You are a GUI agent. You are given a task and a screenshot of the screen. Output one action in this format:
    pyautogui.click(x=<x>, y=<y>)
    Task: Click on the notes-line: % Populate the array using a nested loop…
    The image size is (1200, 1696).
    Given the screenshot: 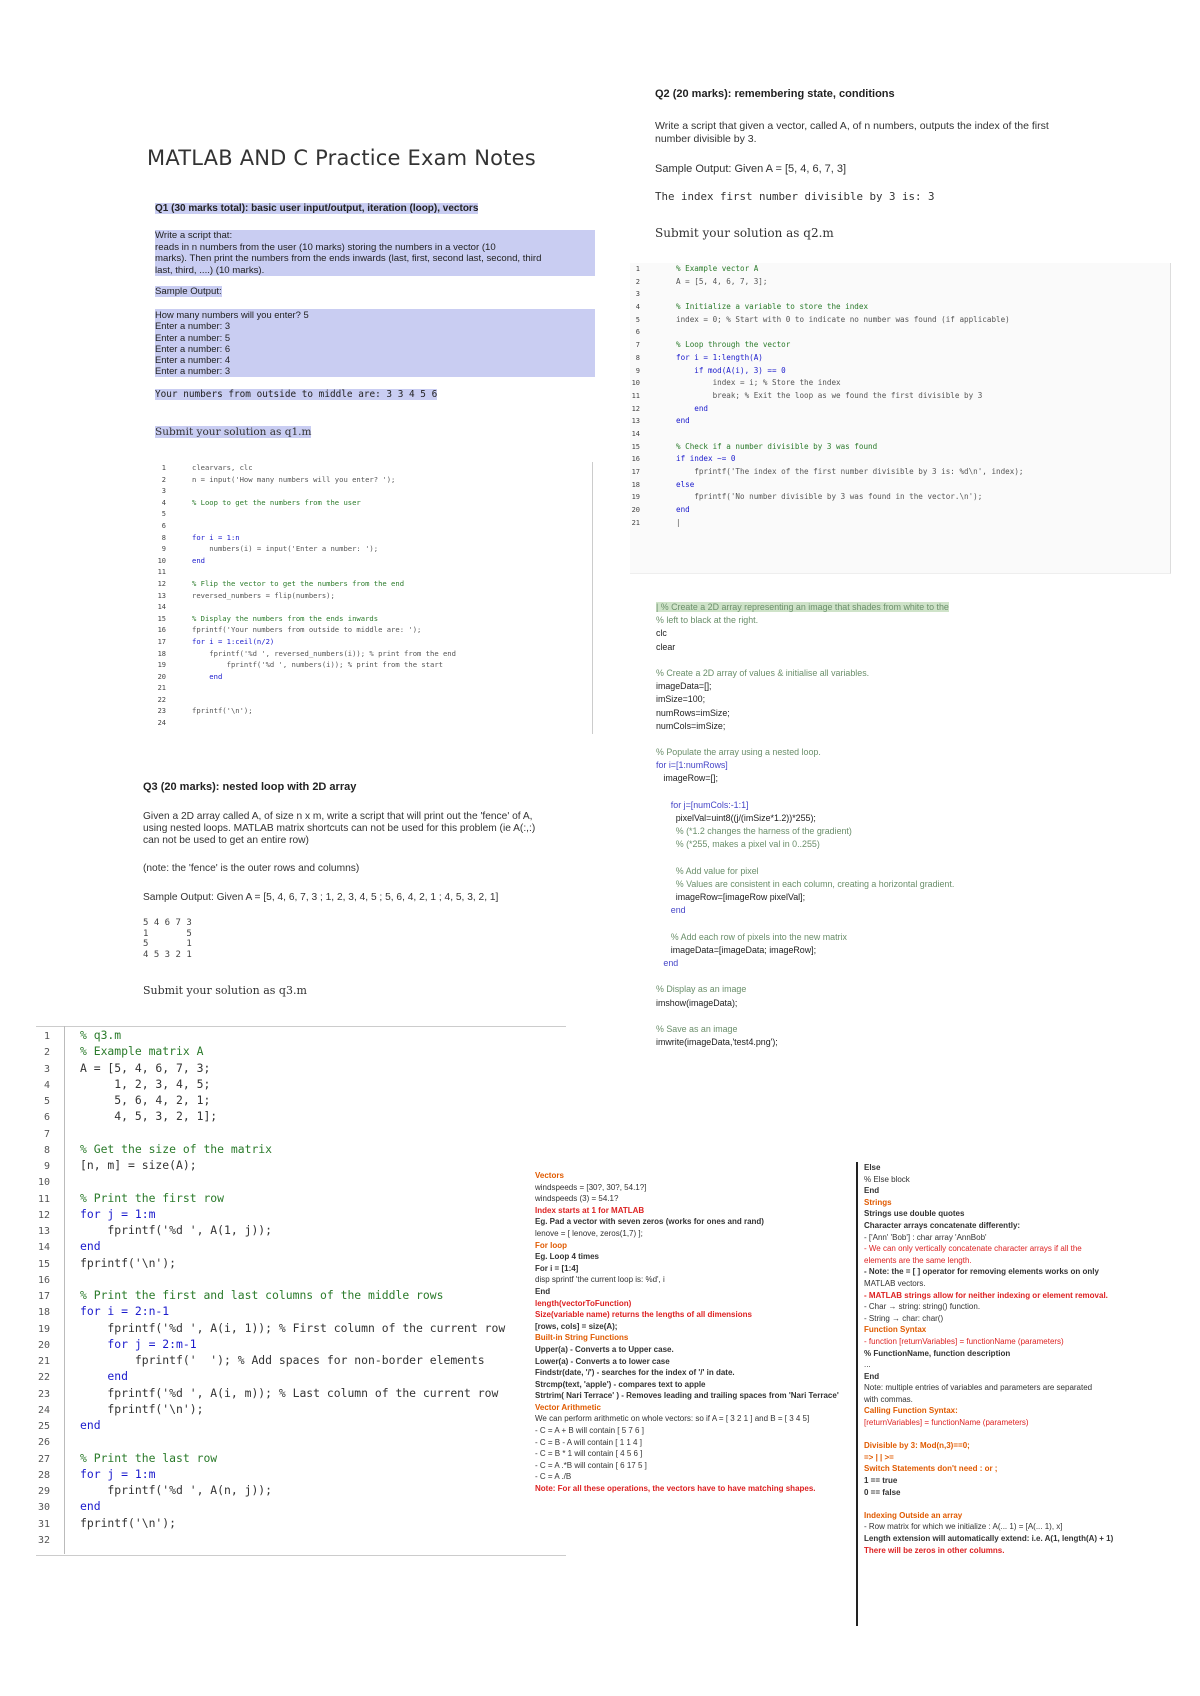 What is the action you would take?
    pyautogui.click(x=916, y=752)
    